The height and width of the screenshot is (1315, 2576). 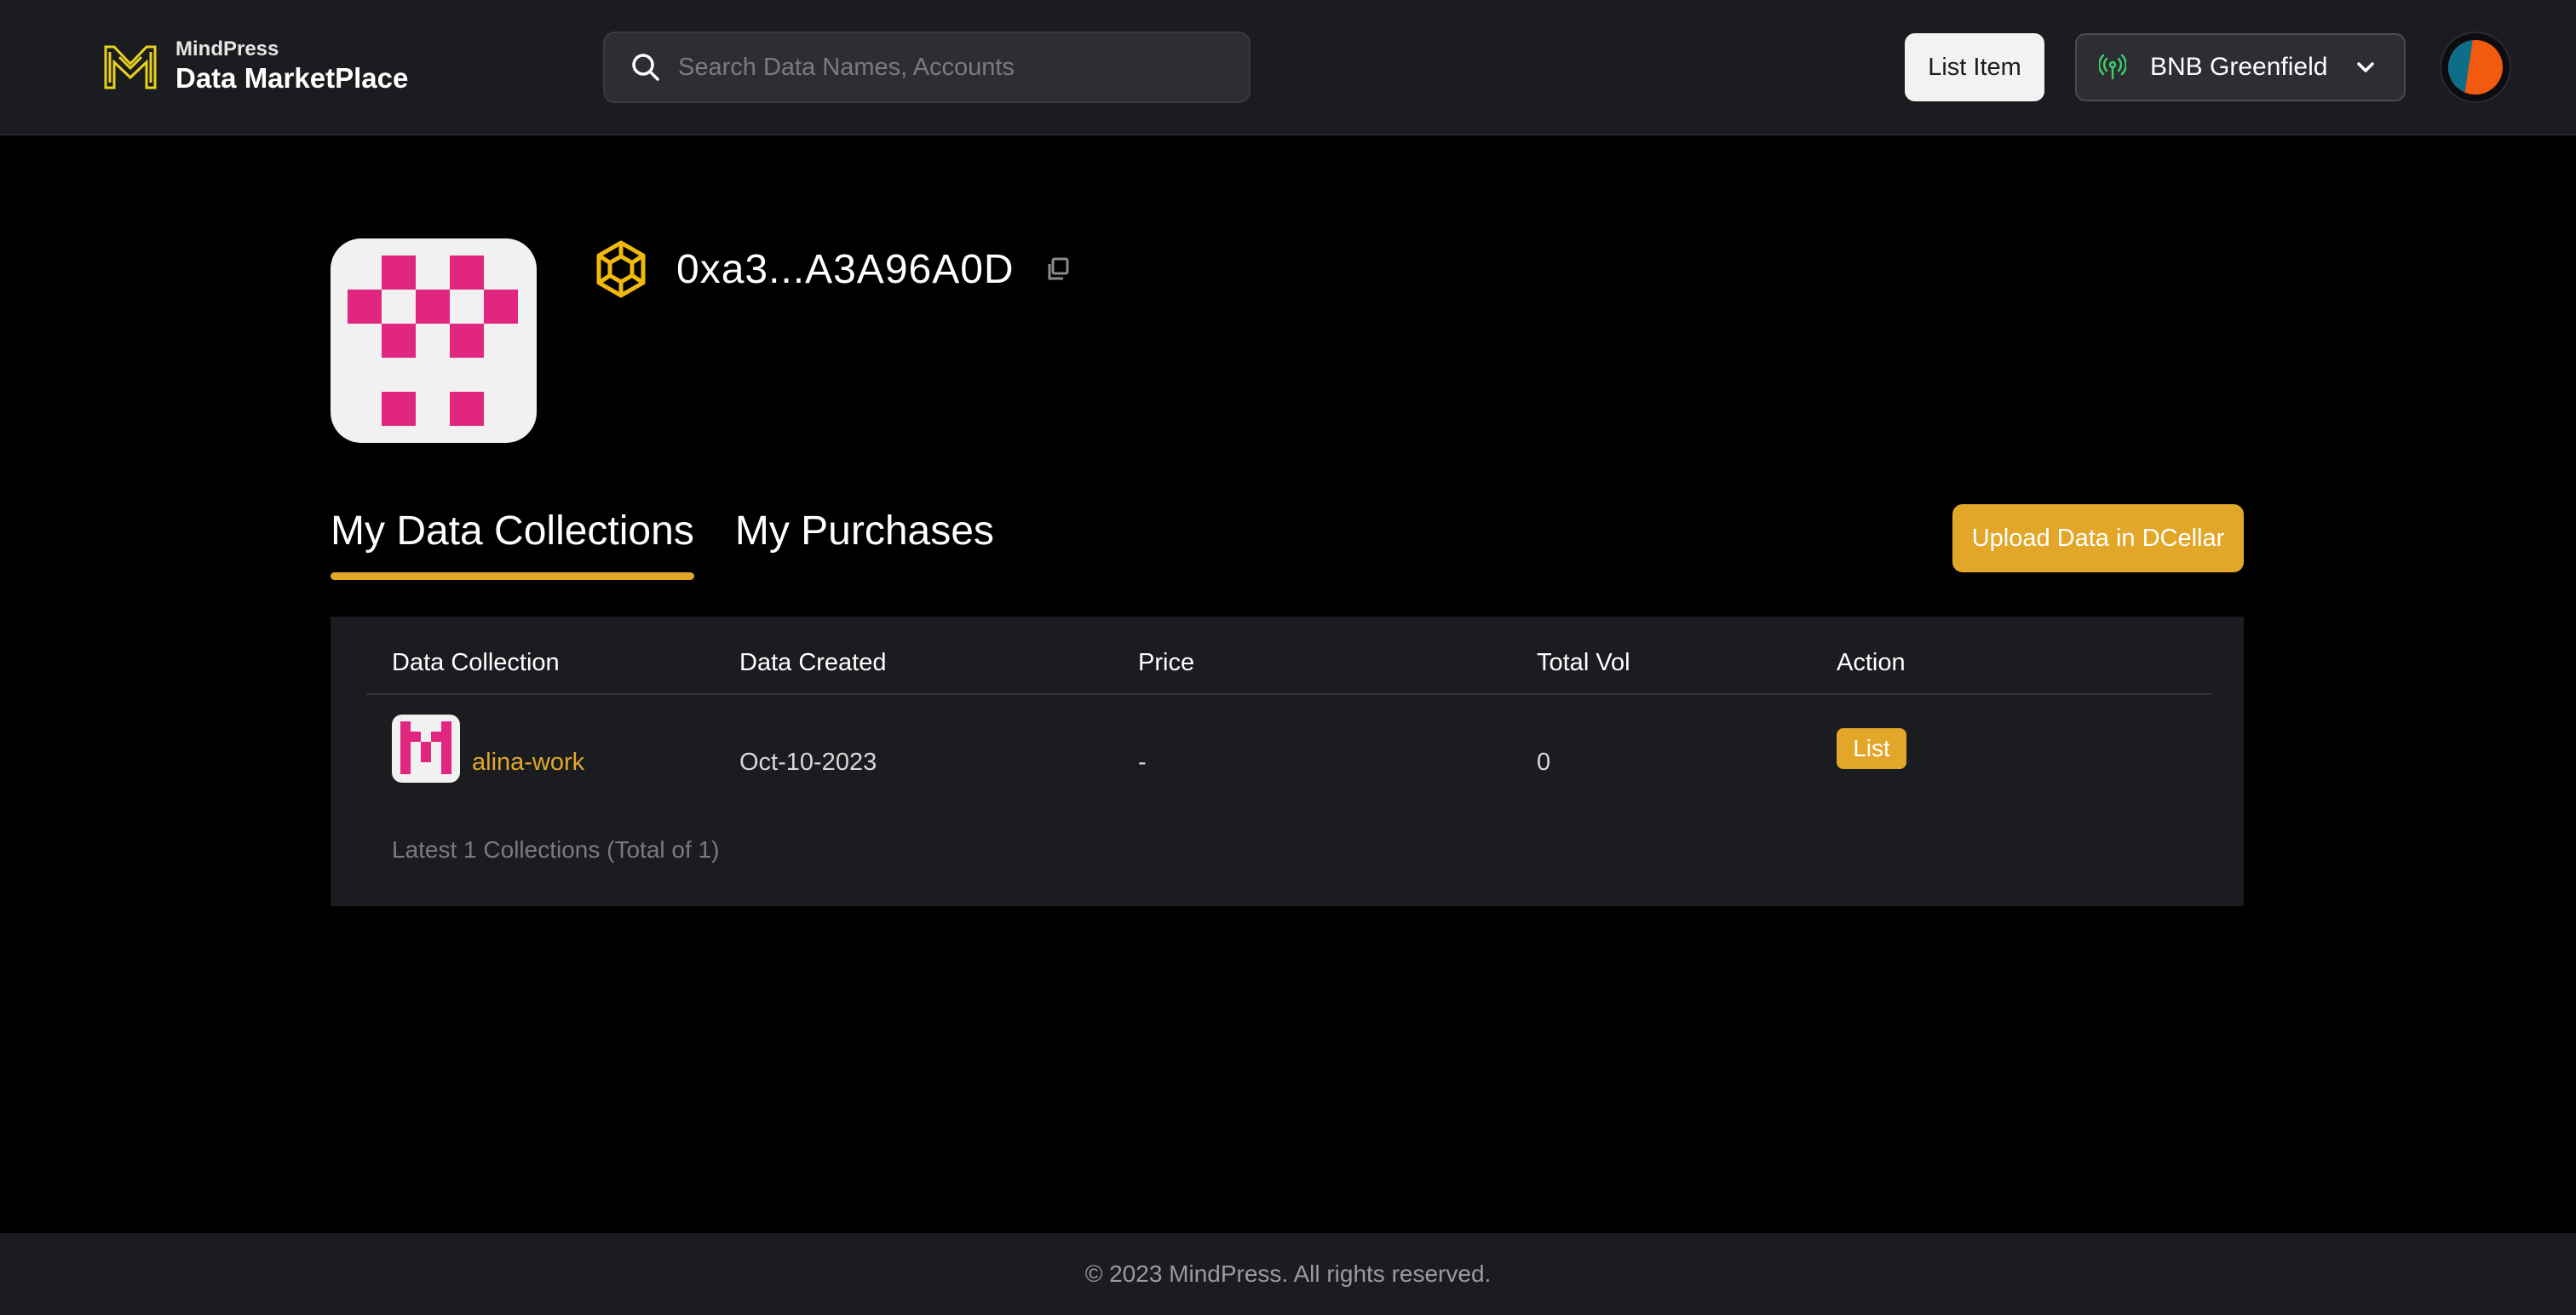 What do you see at coordinates (528, 762) in the screenshot?
I see `collection-name-link: alina-work` at bounding box center [528, 762].